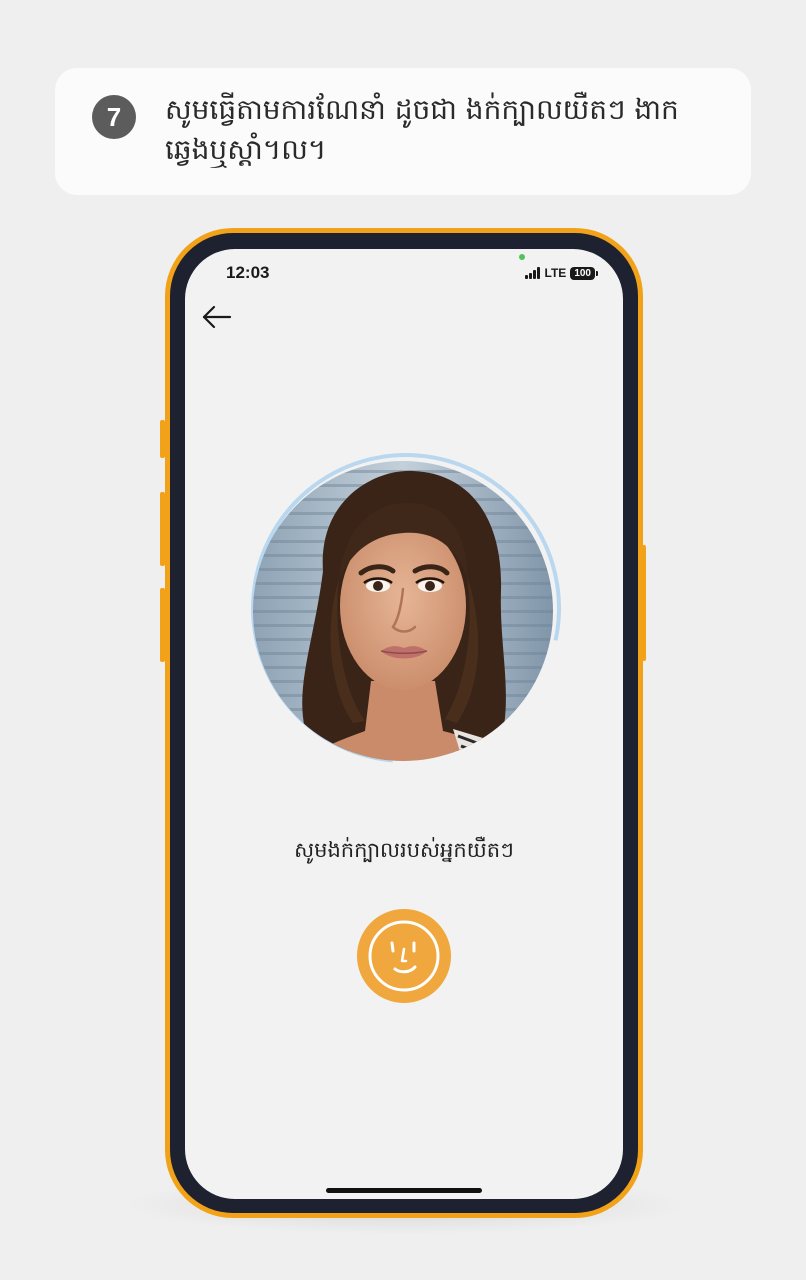 Image resolution: width=806 pixels, height=1280 pixels. What do you see at coordinates (555, 273) in the screenshot?
I see `network-type: LTE` at bounding box center [555, 273].